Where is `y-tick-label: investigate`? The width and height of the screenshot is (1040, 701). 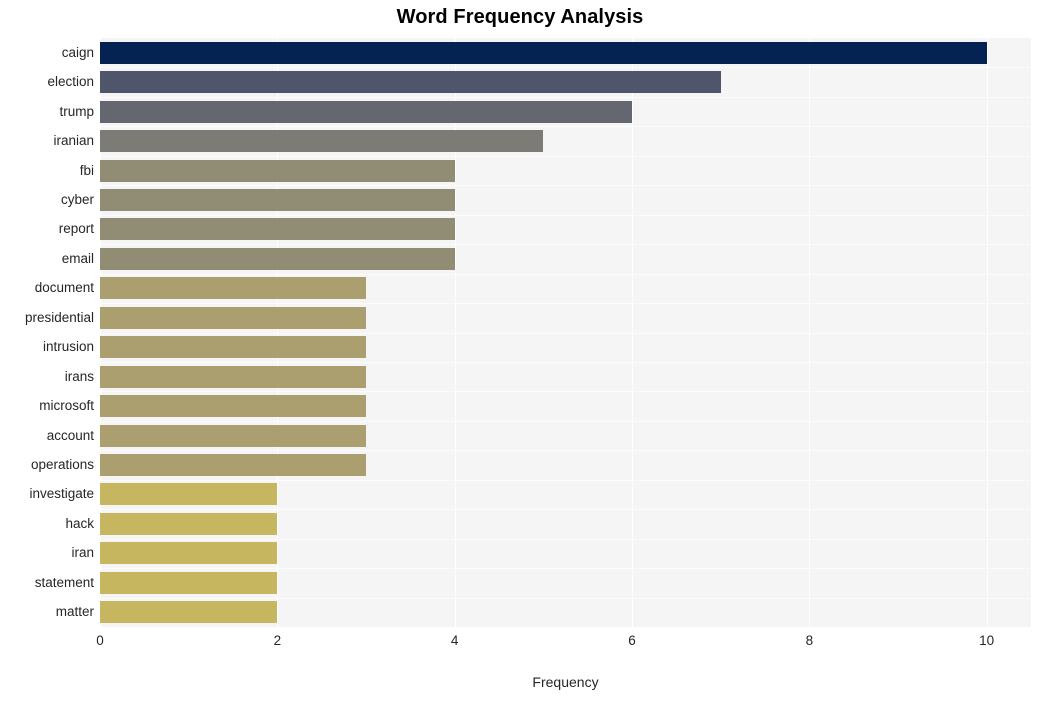 y-tick-label: investigate is located at coordinates (61, 494).